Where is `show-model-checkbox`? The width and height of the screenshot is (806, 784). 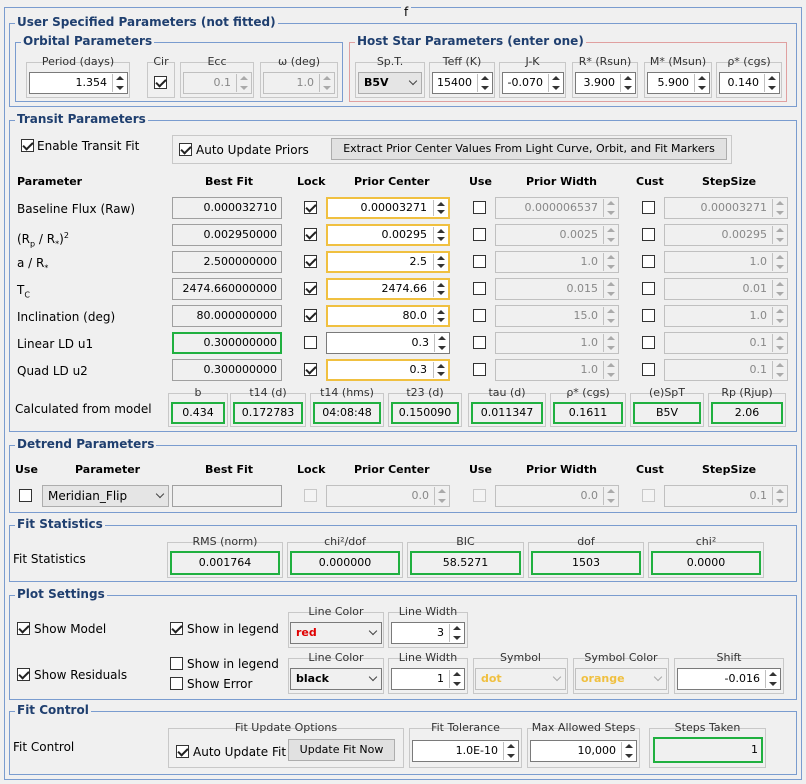 show-model-checkbox is located at coordinates (23, 628).